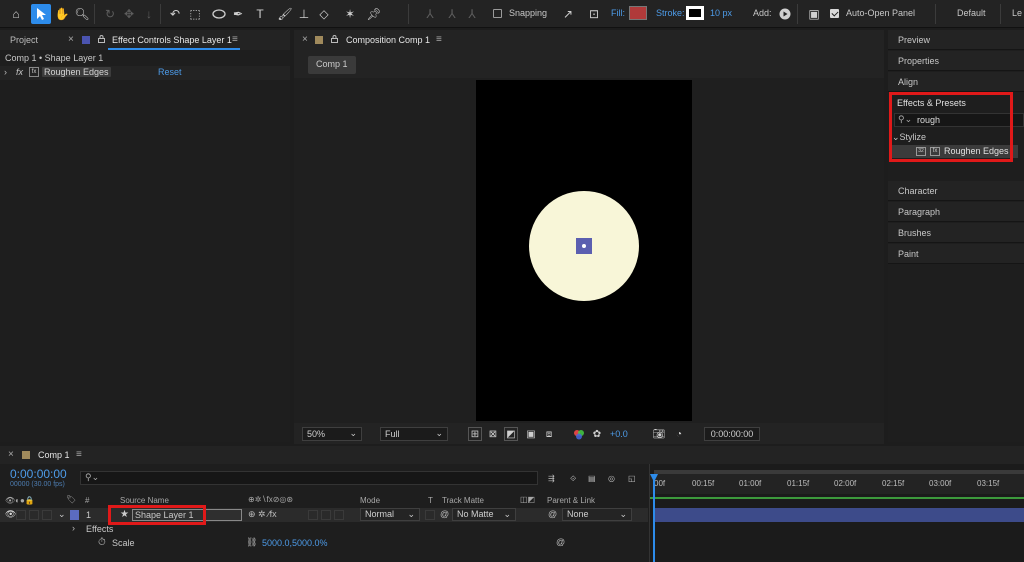 The height and width of the screenshot is (562, 1024). What do you see at coordinates (956, 40) in the screenshot?
I see `panel-preview: Preview` at bounding box center [956, 40].